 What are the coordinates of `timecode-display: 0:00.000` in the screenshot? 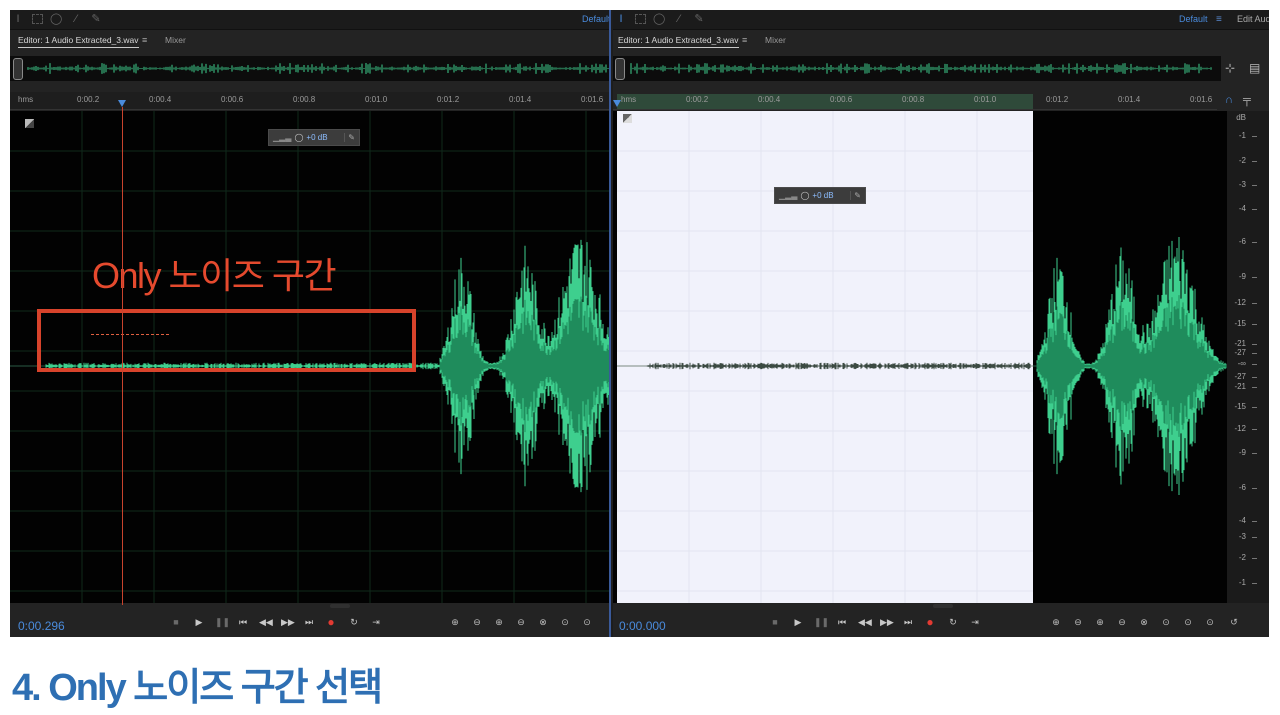 It's located at (642, 626).